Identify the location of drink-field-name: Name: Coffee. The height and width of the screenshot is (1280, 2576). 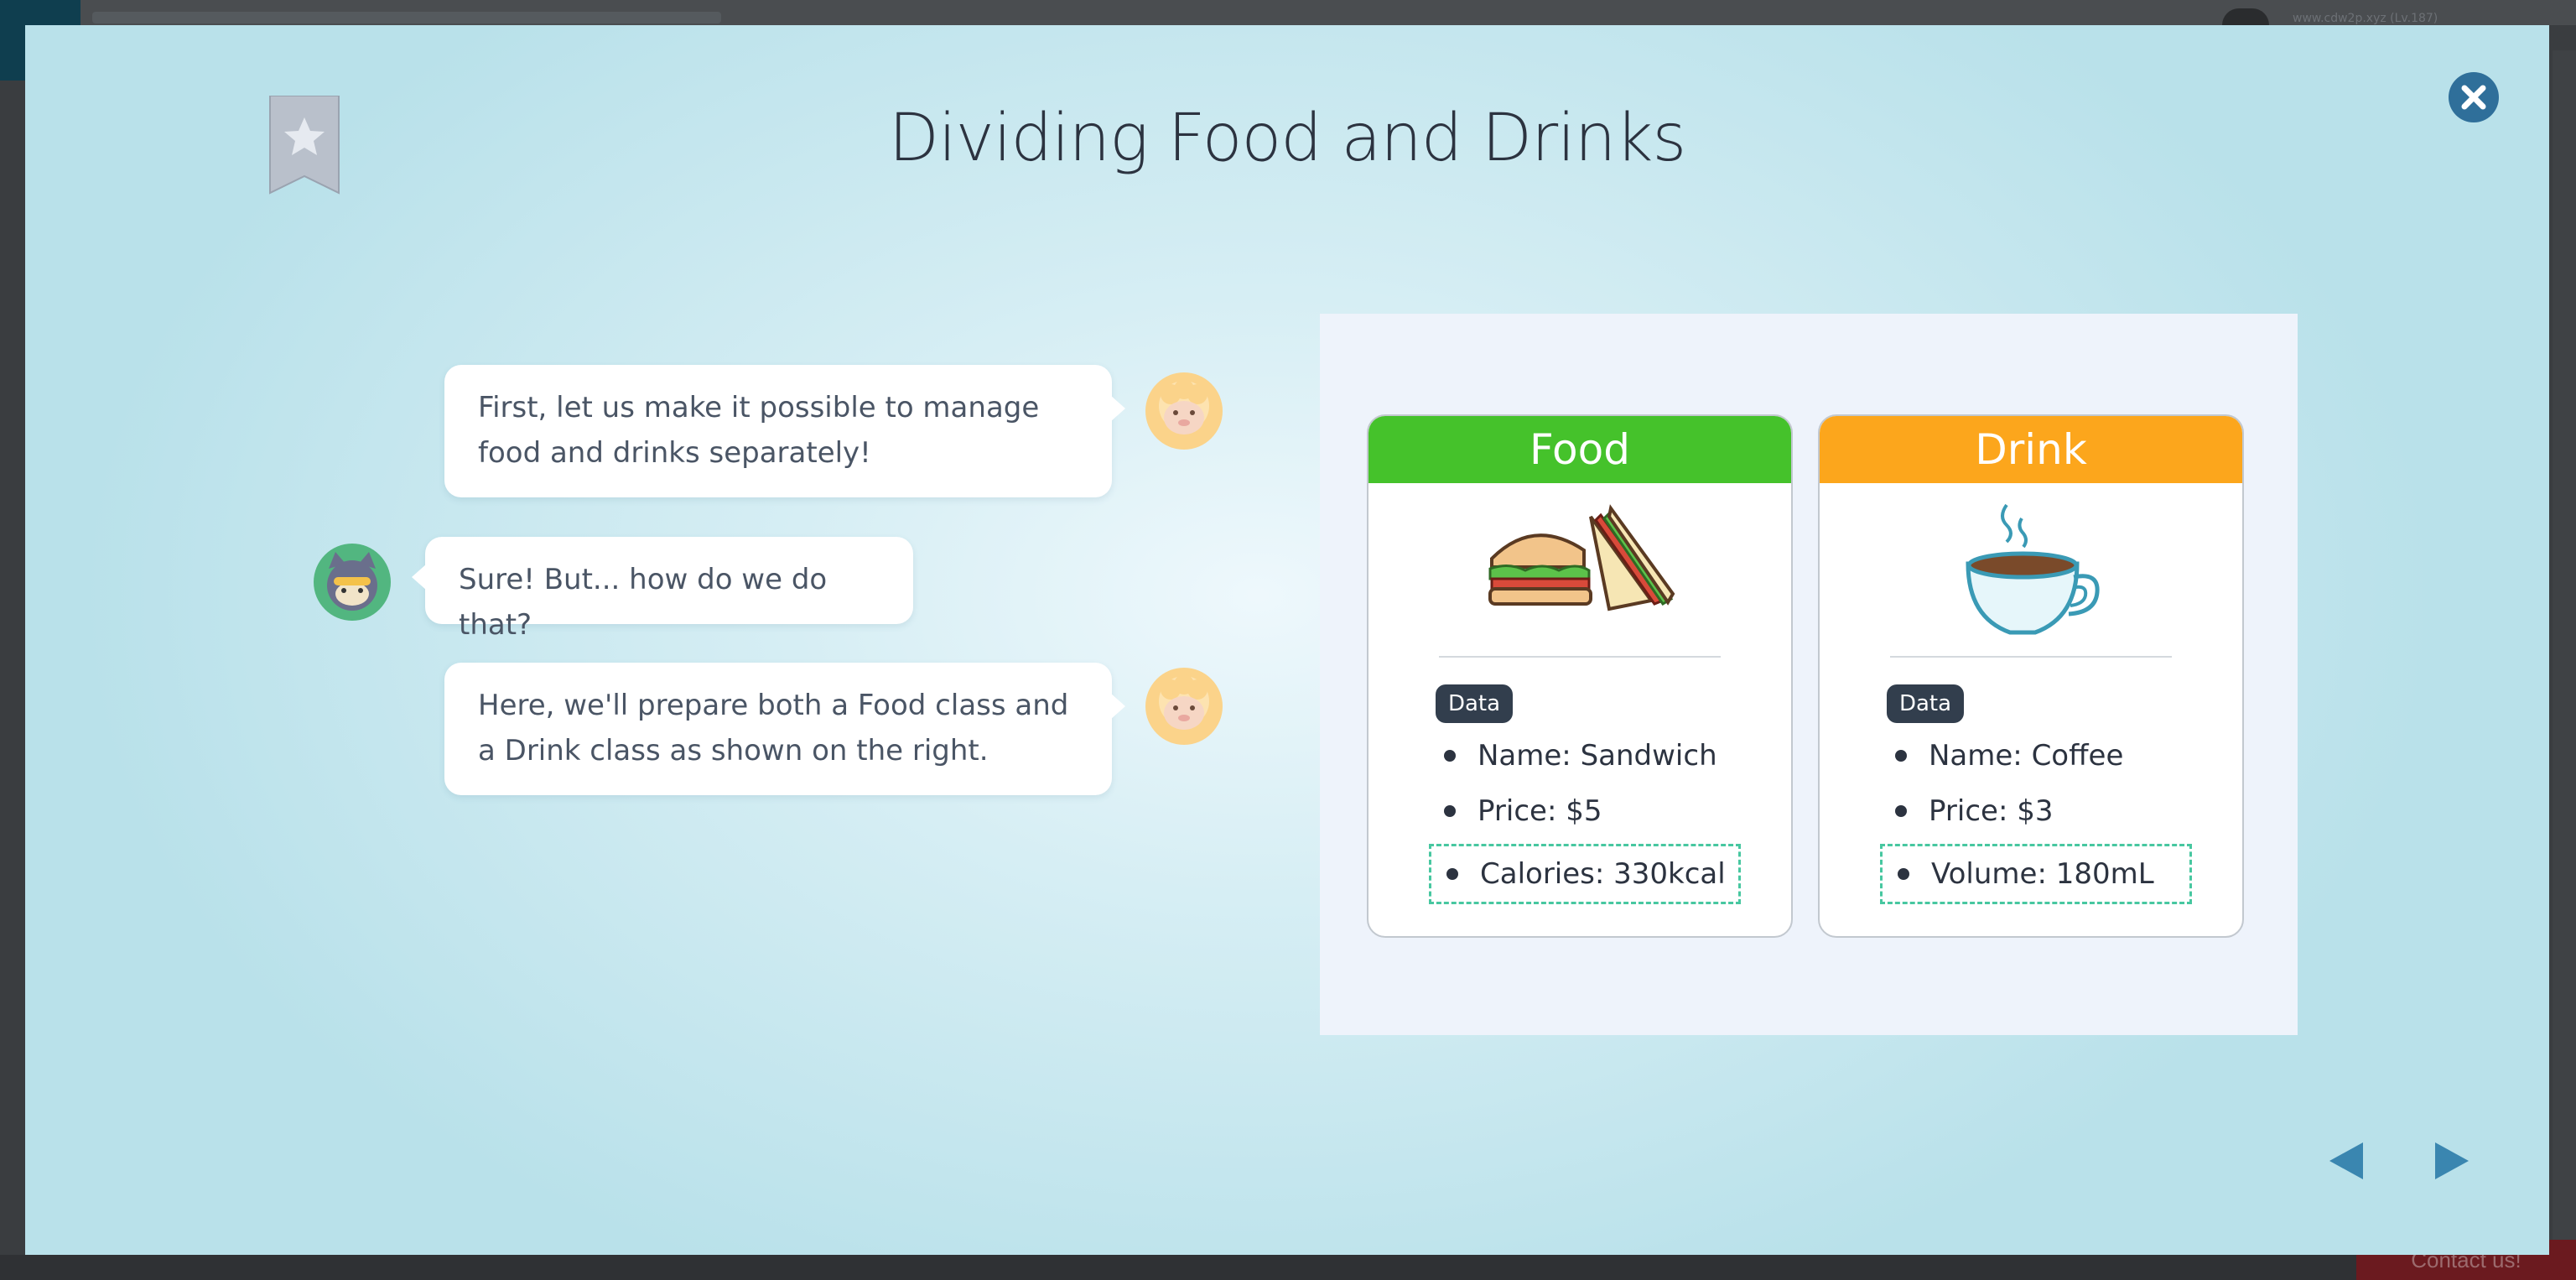
(2044, 755).